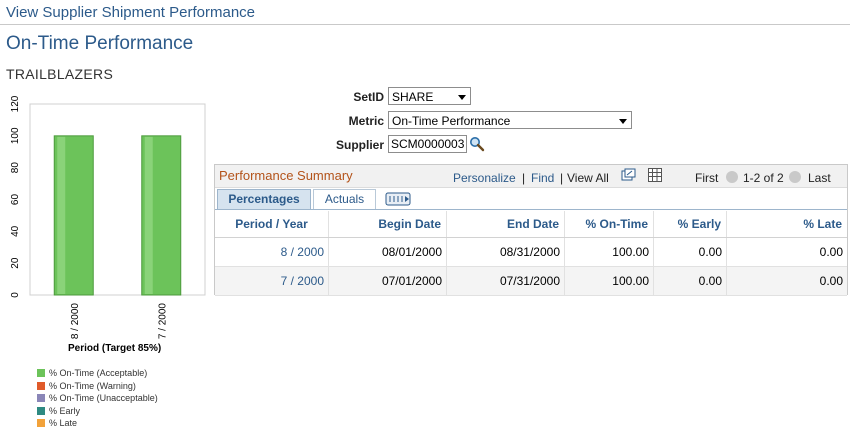 The width and height of the screenshot is (850, 435). Describe the element at coordinates (15, 200) in the screenshot. I see `y-tick-label: 60` at that location.